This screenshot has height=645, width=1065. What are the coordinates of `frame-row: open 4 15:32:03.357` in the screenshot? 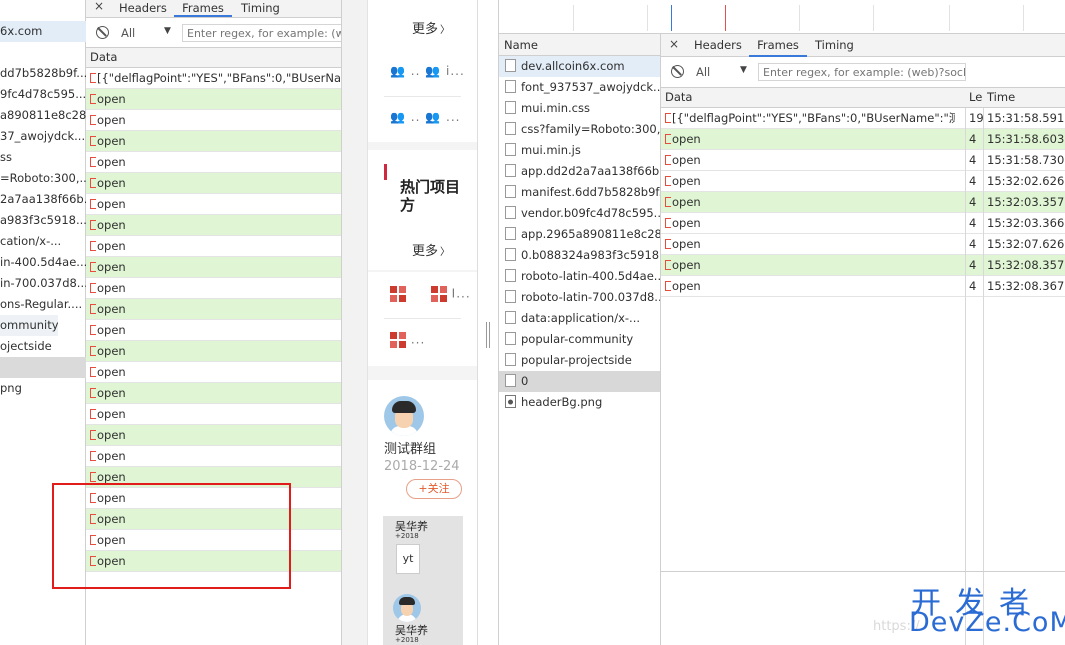 It's located at (863, 202).